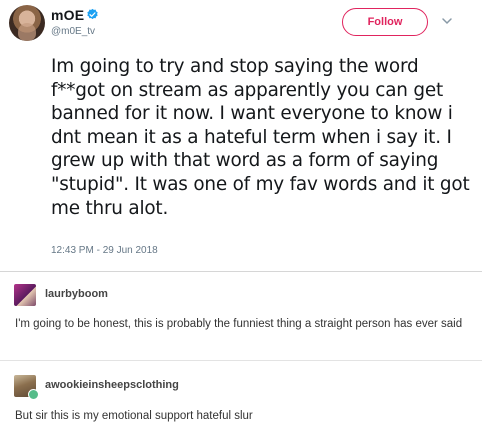  I want to click on post-username: laurbyboom, so click(76, 294).